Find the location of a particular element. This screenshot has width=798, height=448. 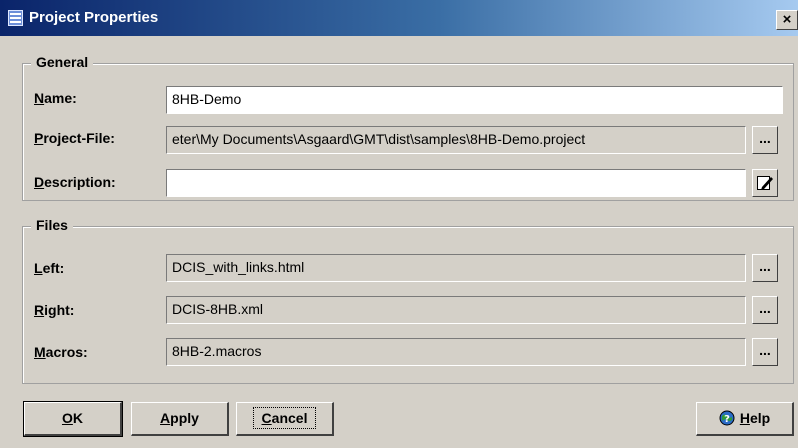

description-input is located at coordinates (456, 183).